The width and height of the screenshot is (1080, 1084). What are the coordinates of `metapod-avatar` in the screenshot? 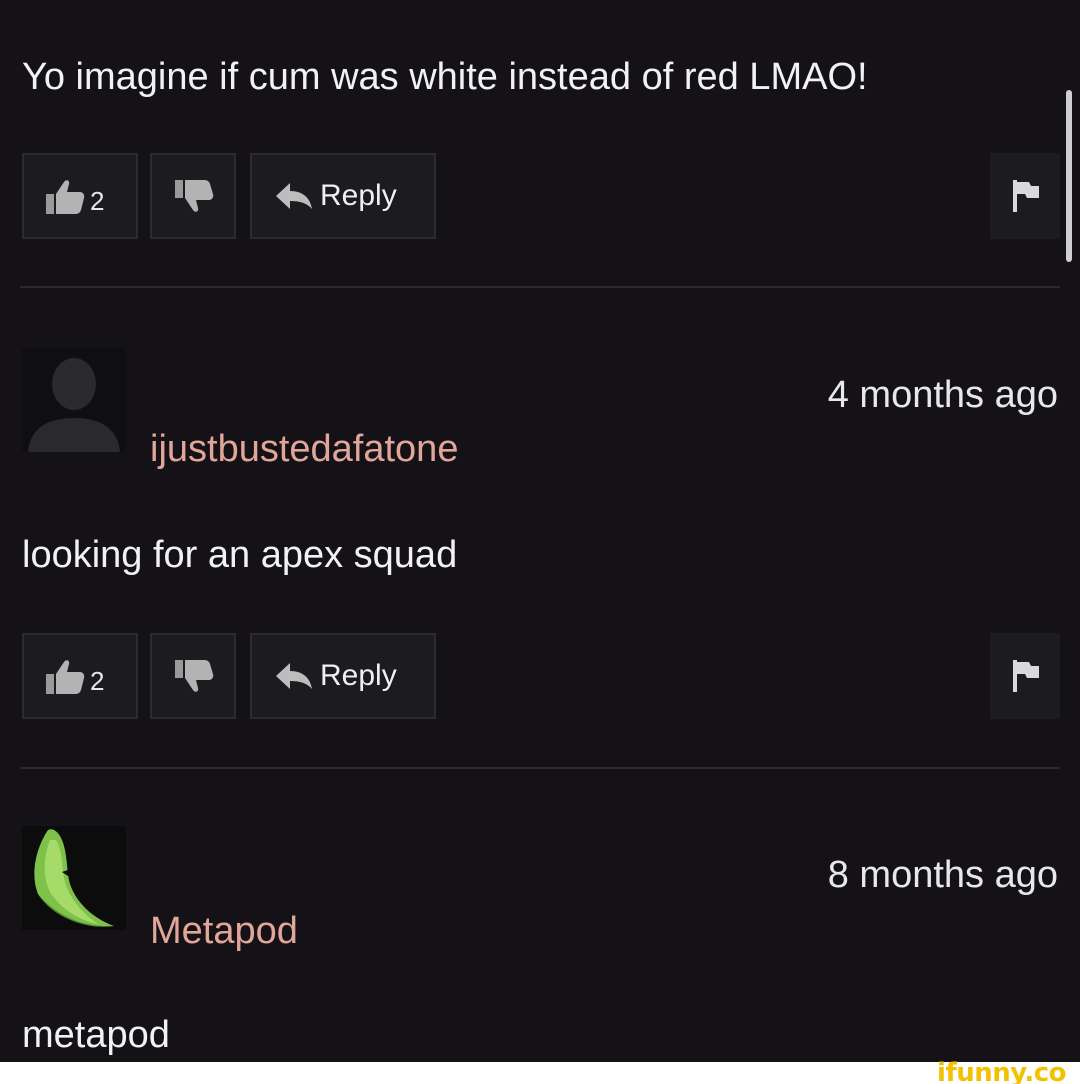 It's located at (74, 878).